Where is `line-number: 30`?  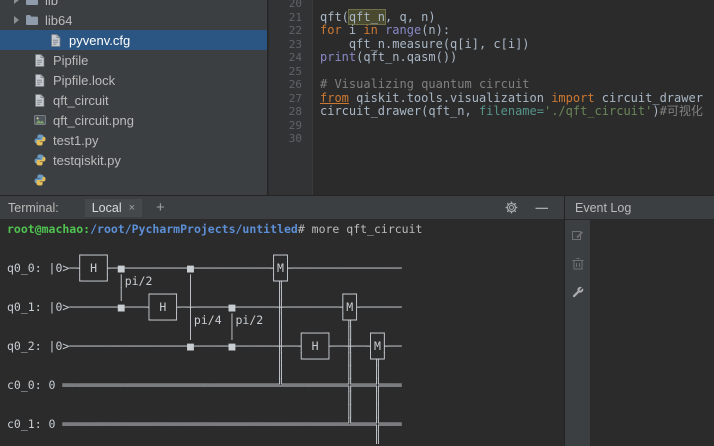
line-number: 30 is located at coordinates (295, 138).